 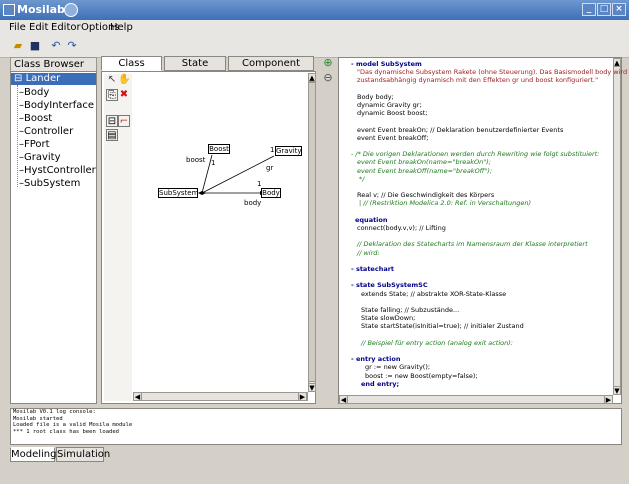 I want to click on toolbar: ▰ ■ ↶ ↷, so click(x=314, y=47).